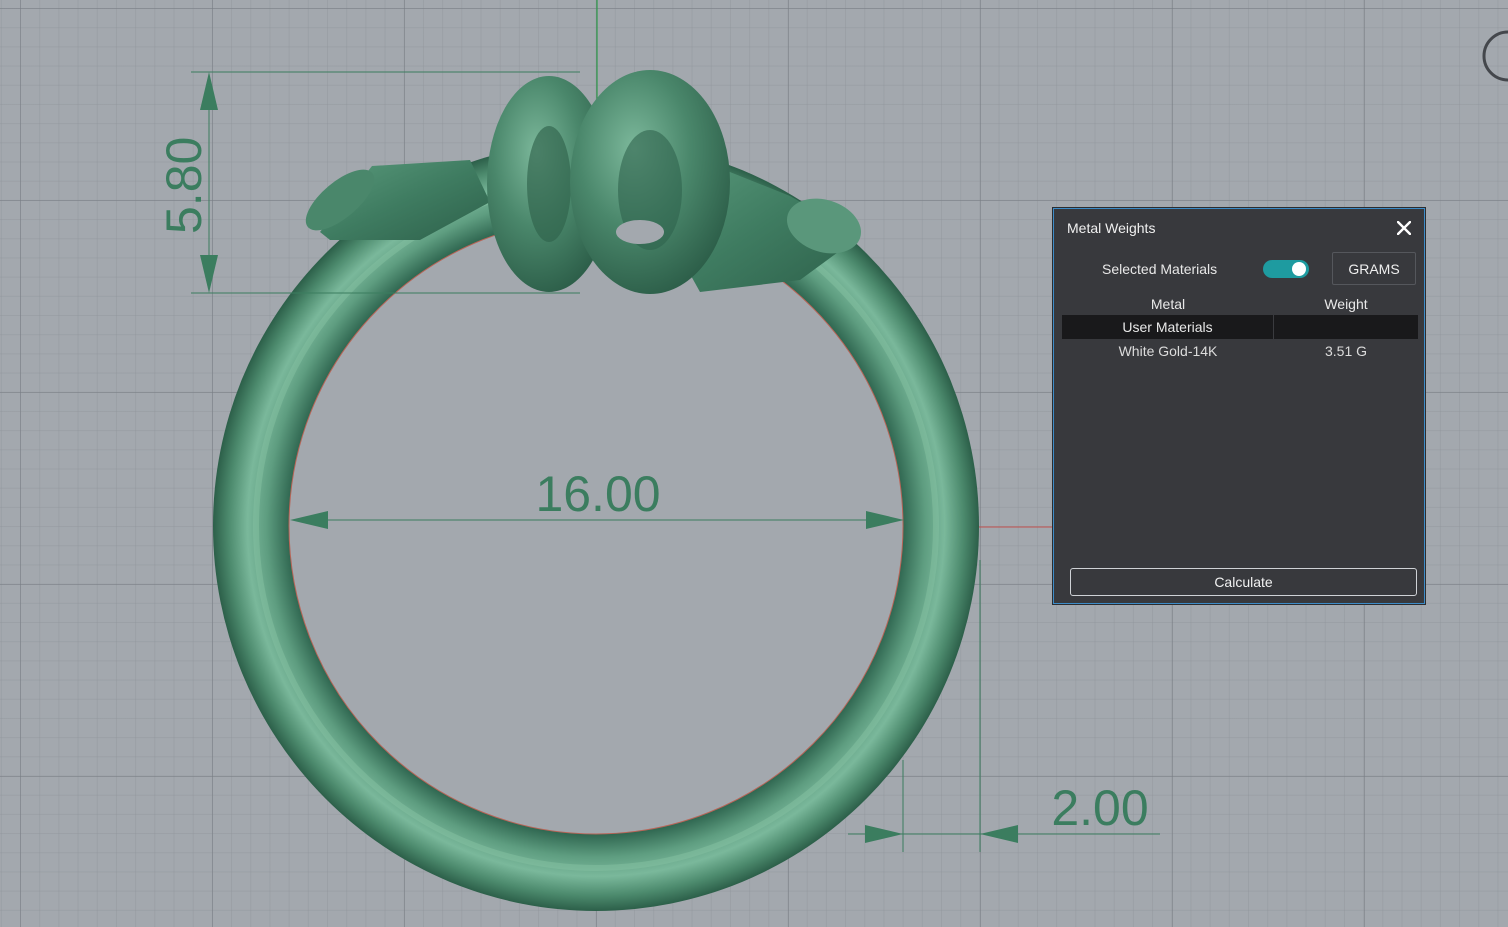  What do you see at coordinates (1240, 304) in the screenshot?
I see `table-header: Metal Weight` at bounding box center [1240, 304].